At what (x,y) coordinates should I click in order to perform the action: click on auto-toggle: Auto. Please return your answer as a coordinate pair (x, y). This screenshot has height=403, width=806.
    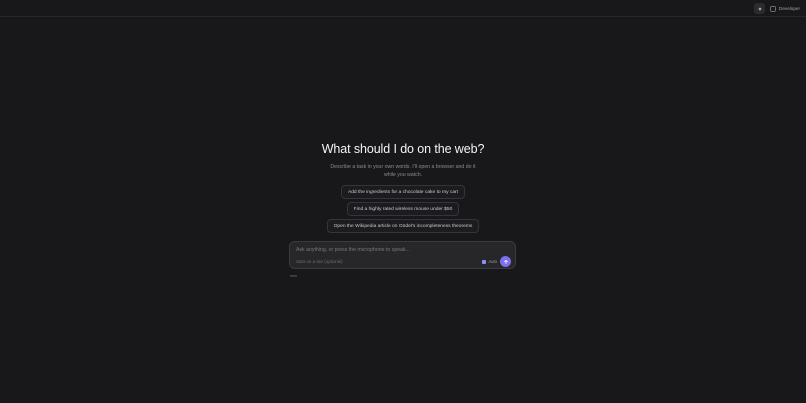
    Looking at the image, I should click on (489, 261).